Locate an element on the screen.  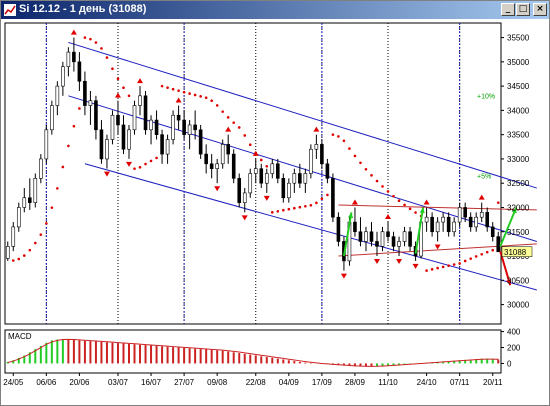
price-tick-label: 30500 is located at coordinates (518, 280).